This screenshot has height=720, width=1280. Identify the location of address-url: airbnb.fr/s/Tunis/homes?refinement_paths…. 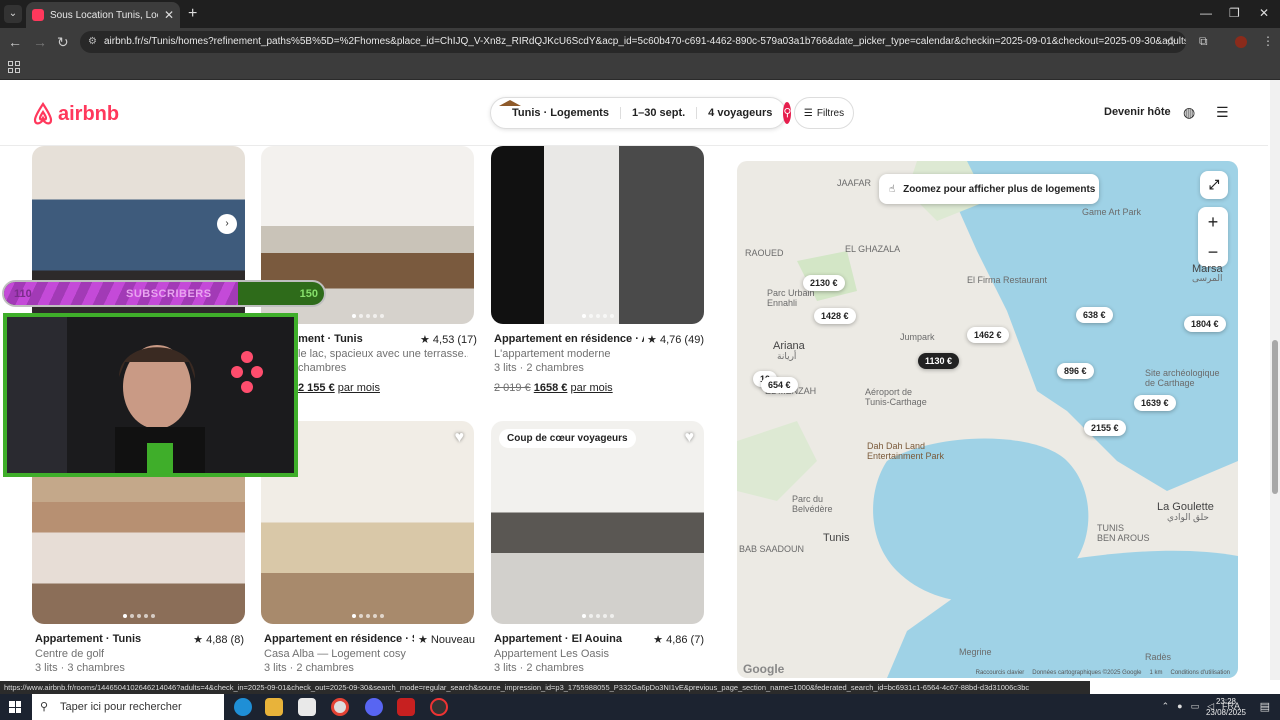
(645, 41).